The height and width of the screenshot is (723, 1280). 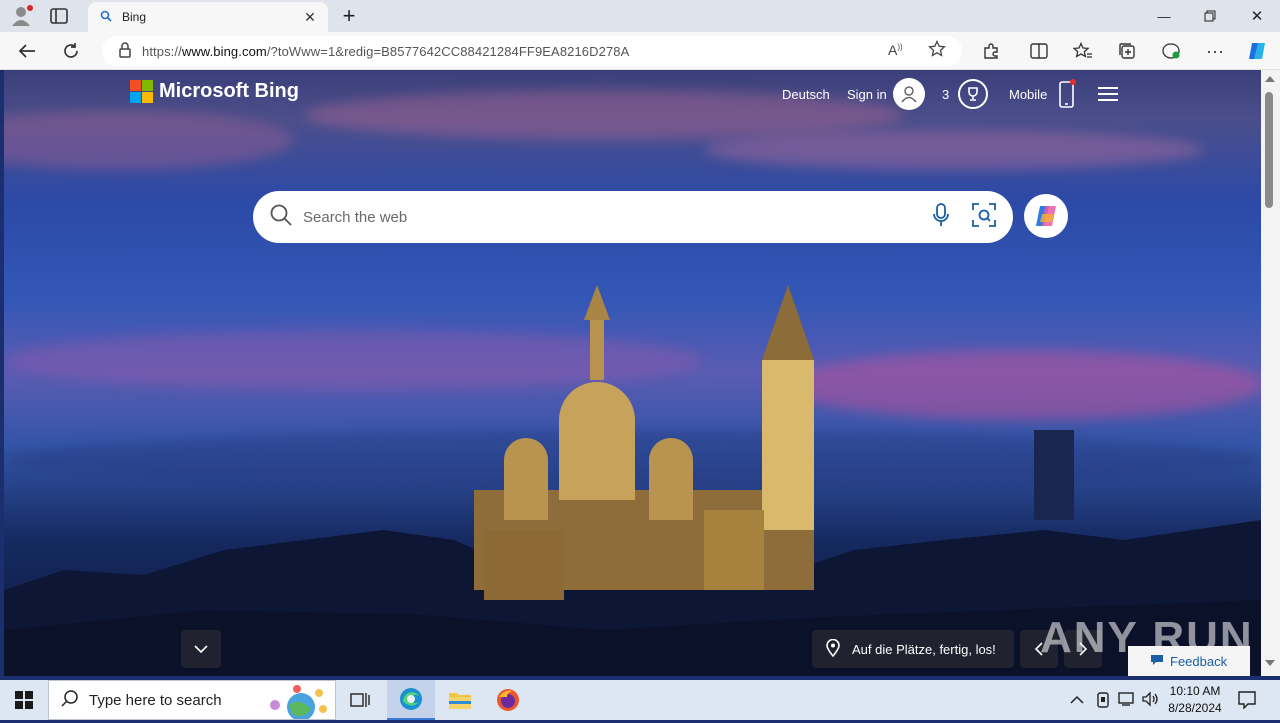 I want to click on feedback-button: Feedback, so click(x=1189, y=661).